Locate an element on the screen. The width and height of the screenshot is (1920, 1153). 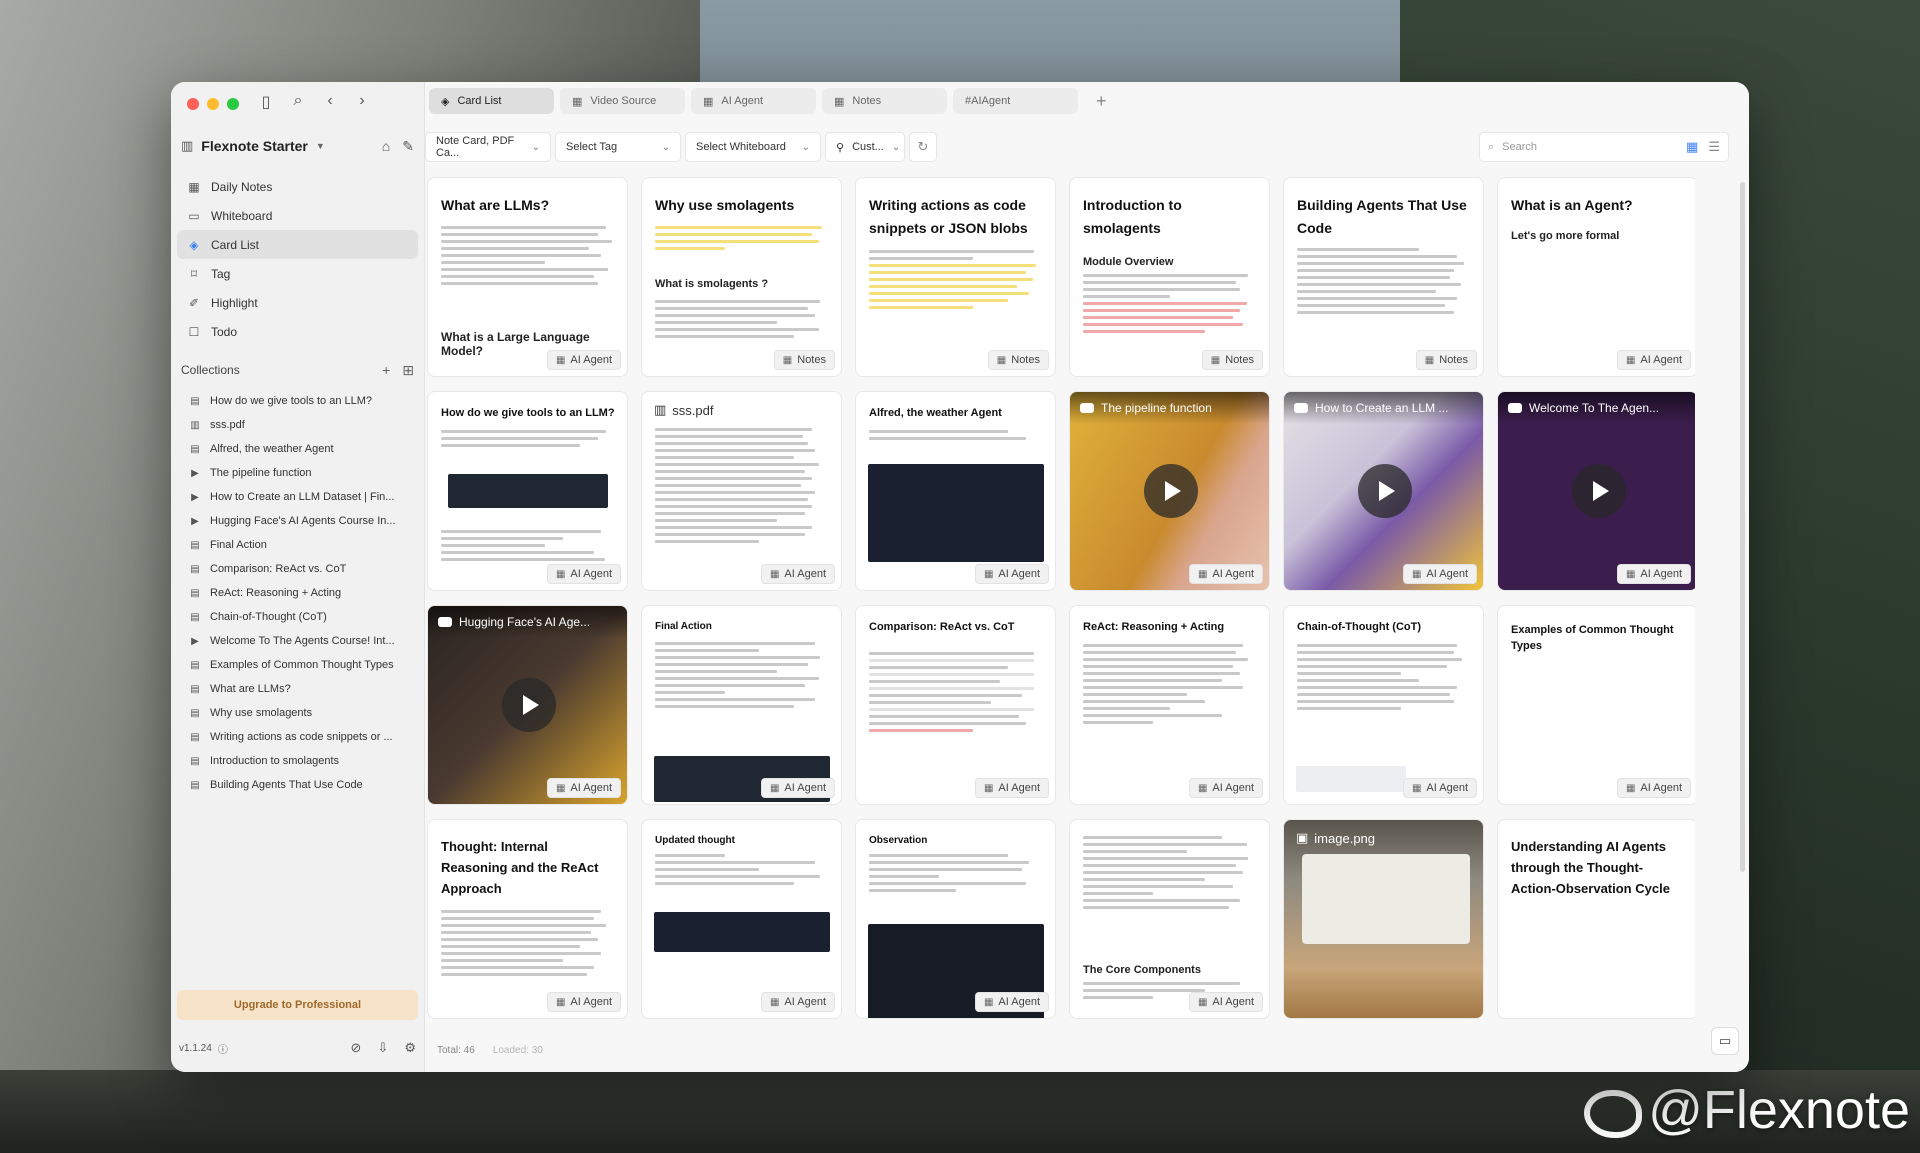
home-icon: ⌂ is located at coordinates (386, 146).